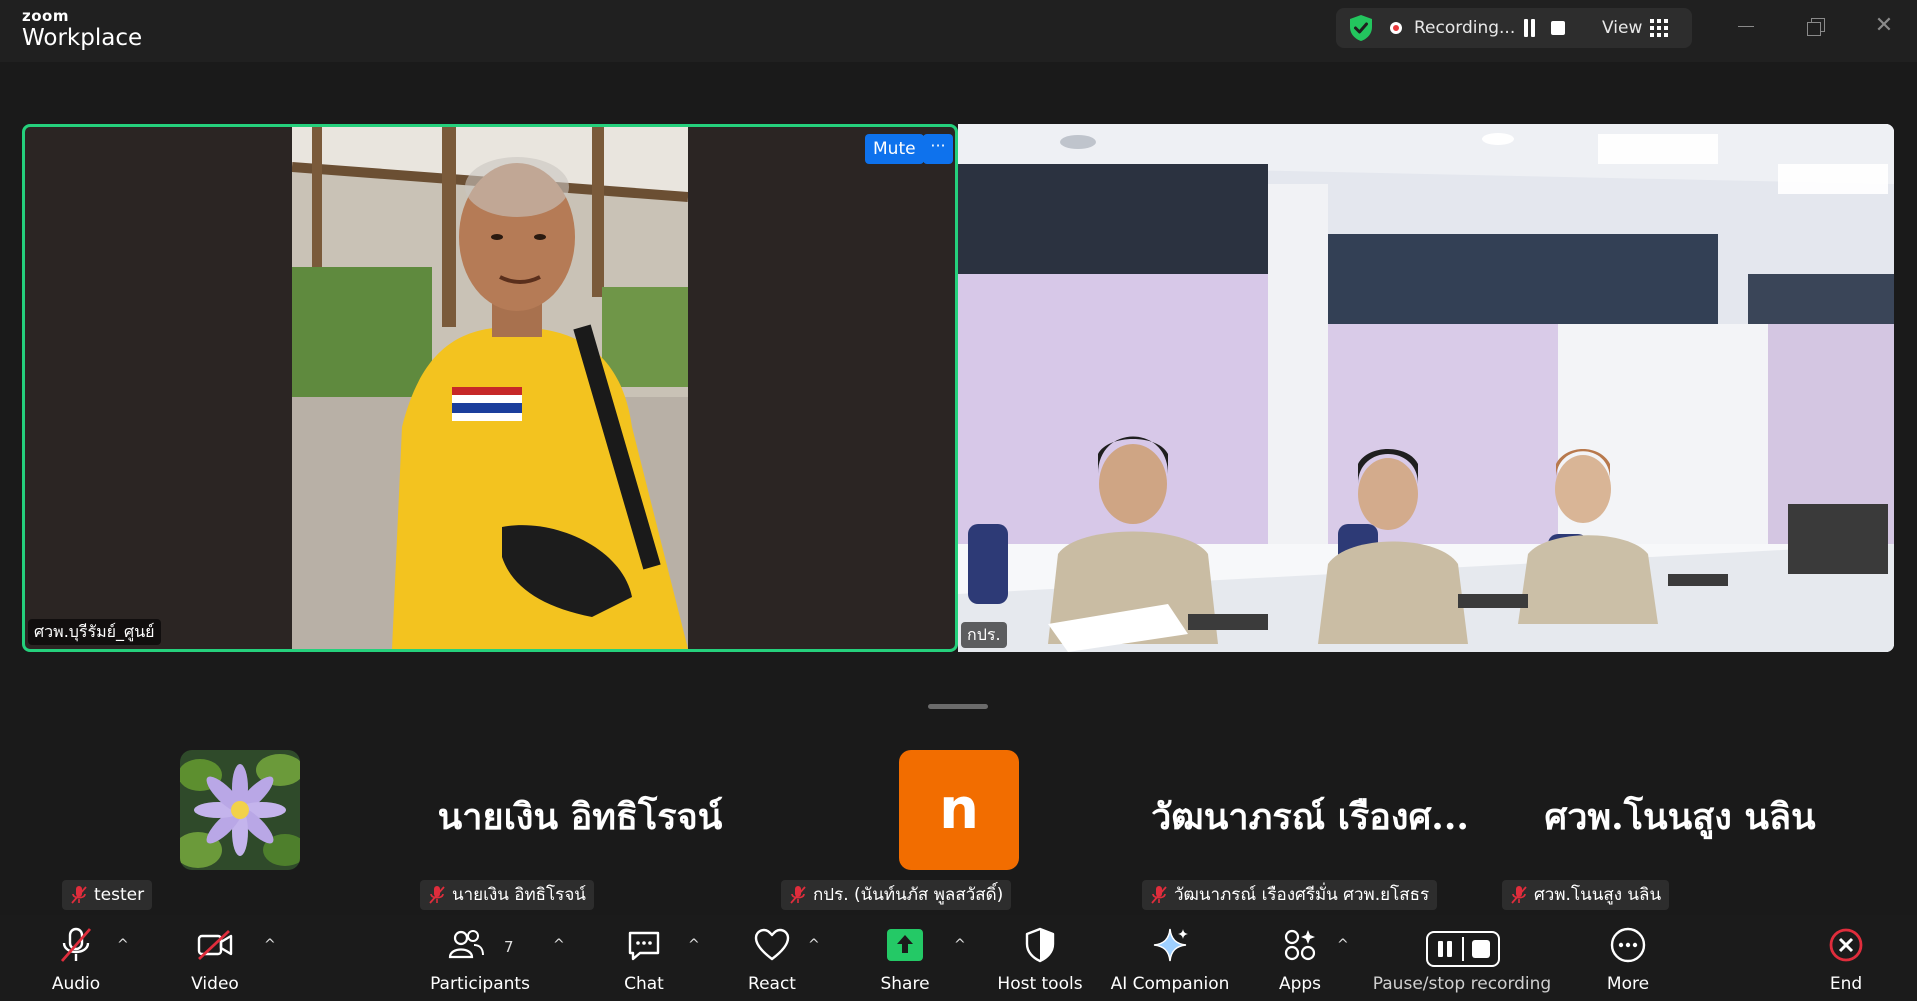 The height and width of the screenshot is (1001, 1917). I want to click on tile-more-options-button: ···, so click(938, 149).